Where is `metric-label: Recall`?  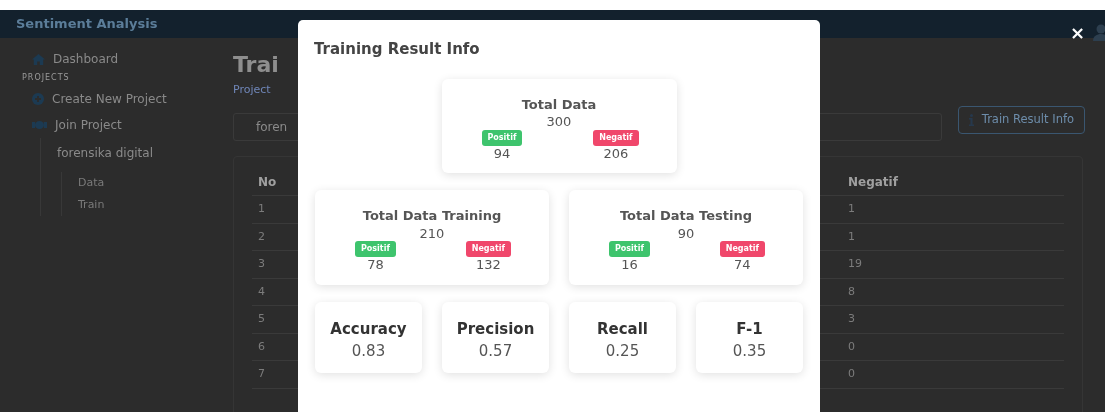
metric-label: Recall is located at coordinates (622, 329).